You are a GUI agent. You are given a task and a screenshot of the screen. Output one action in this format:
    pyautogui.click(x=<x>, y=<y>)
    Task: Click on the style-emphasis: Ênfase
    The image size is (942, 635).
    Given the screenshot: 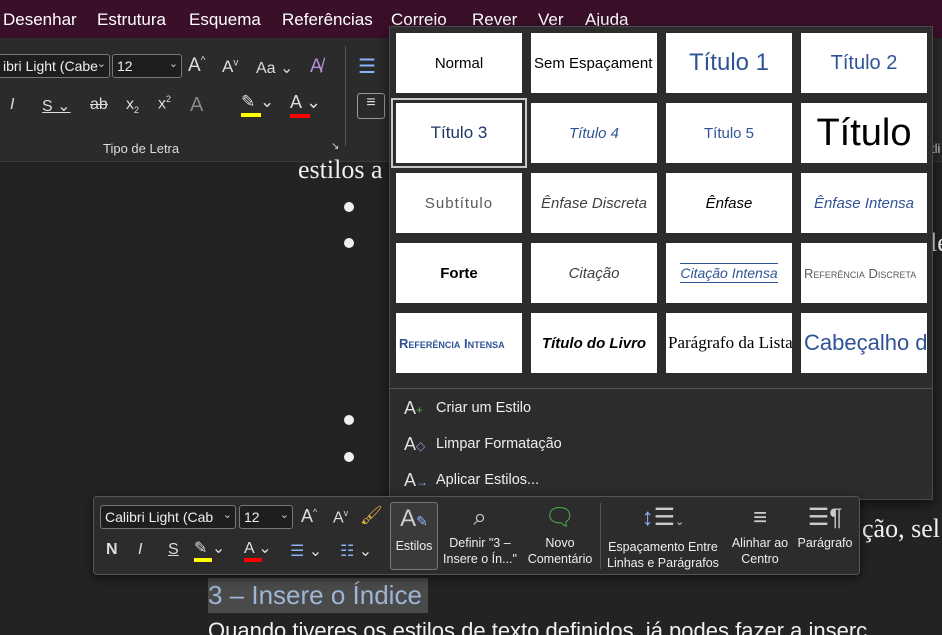 What is the action you would take?
    pyautogui.click(x=729, y=203)
    